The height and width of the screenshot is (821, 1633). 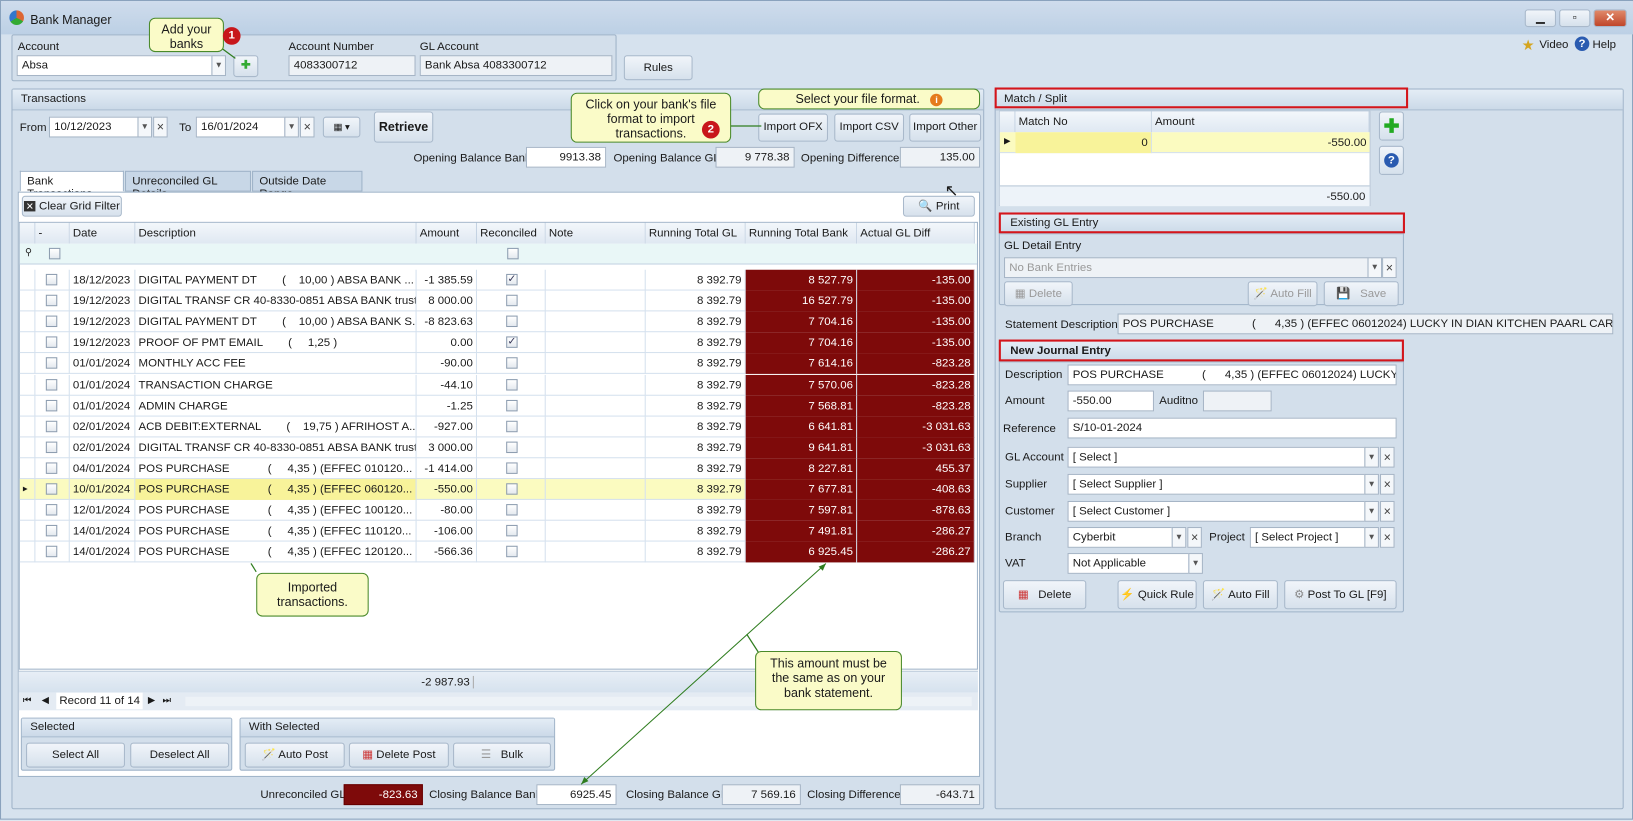 What do you see at coordinates (710, 129) in the screenshot?
I see `step-2-badge: 2` at bounding box center [710, 129].